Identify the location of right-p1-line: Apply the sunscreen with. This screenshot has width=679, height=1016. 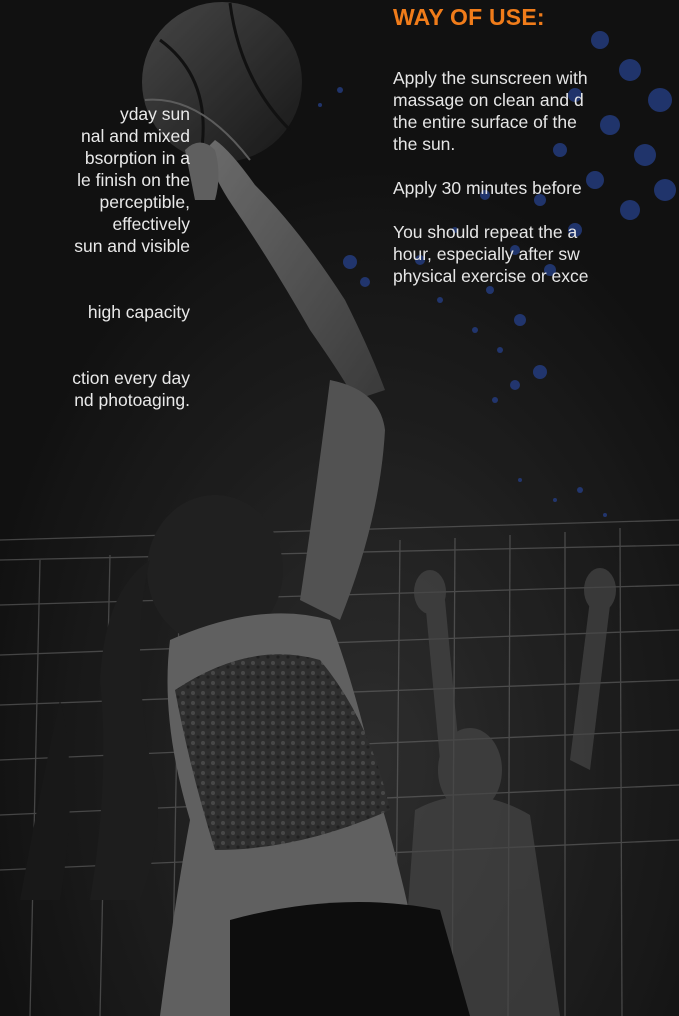
(490, 78).